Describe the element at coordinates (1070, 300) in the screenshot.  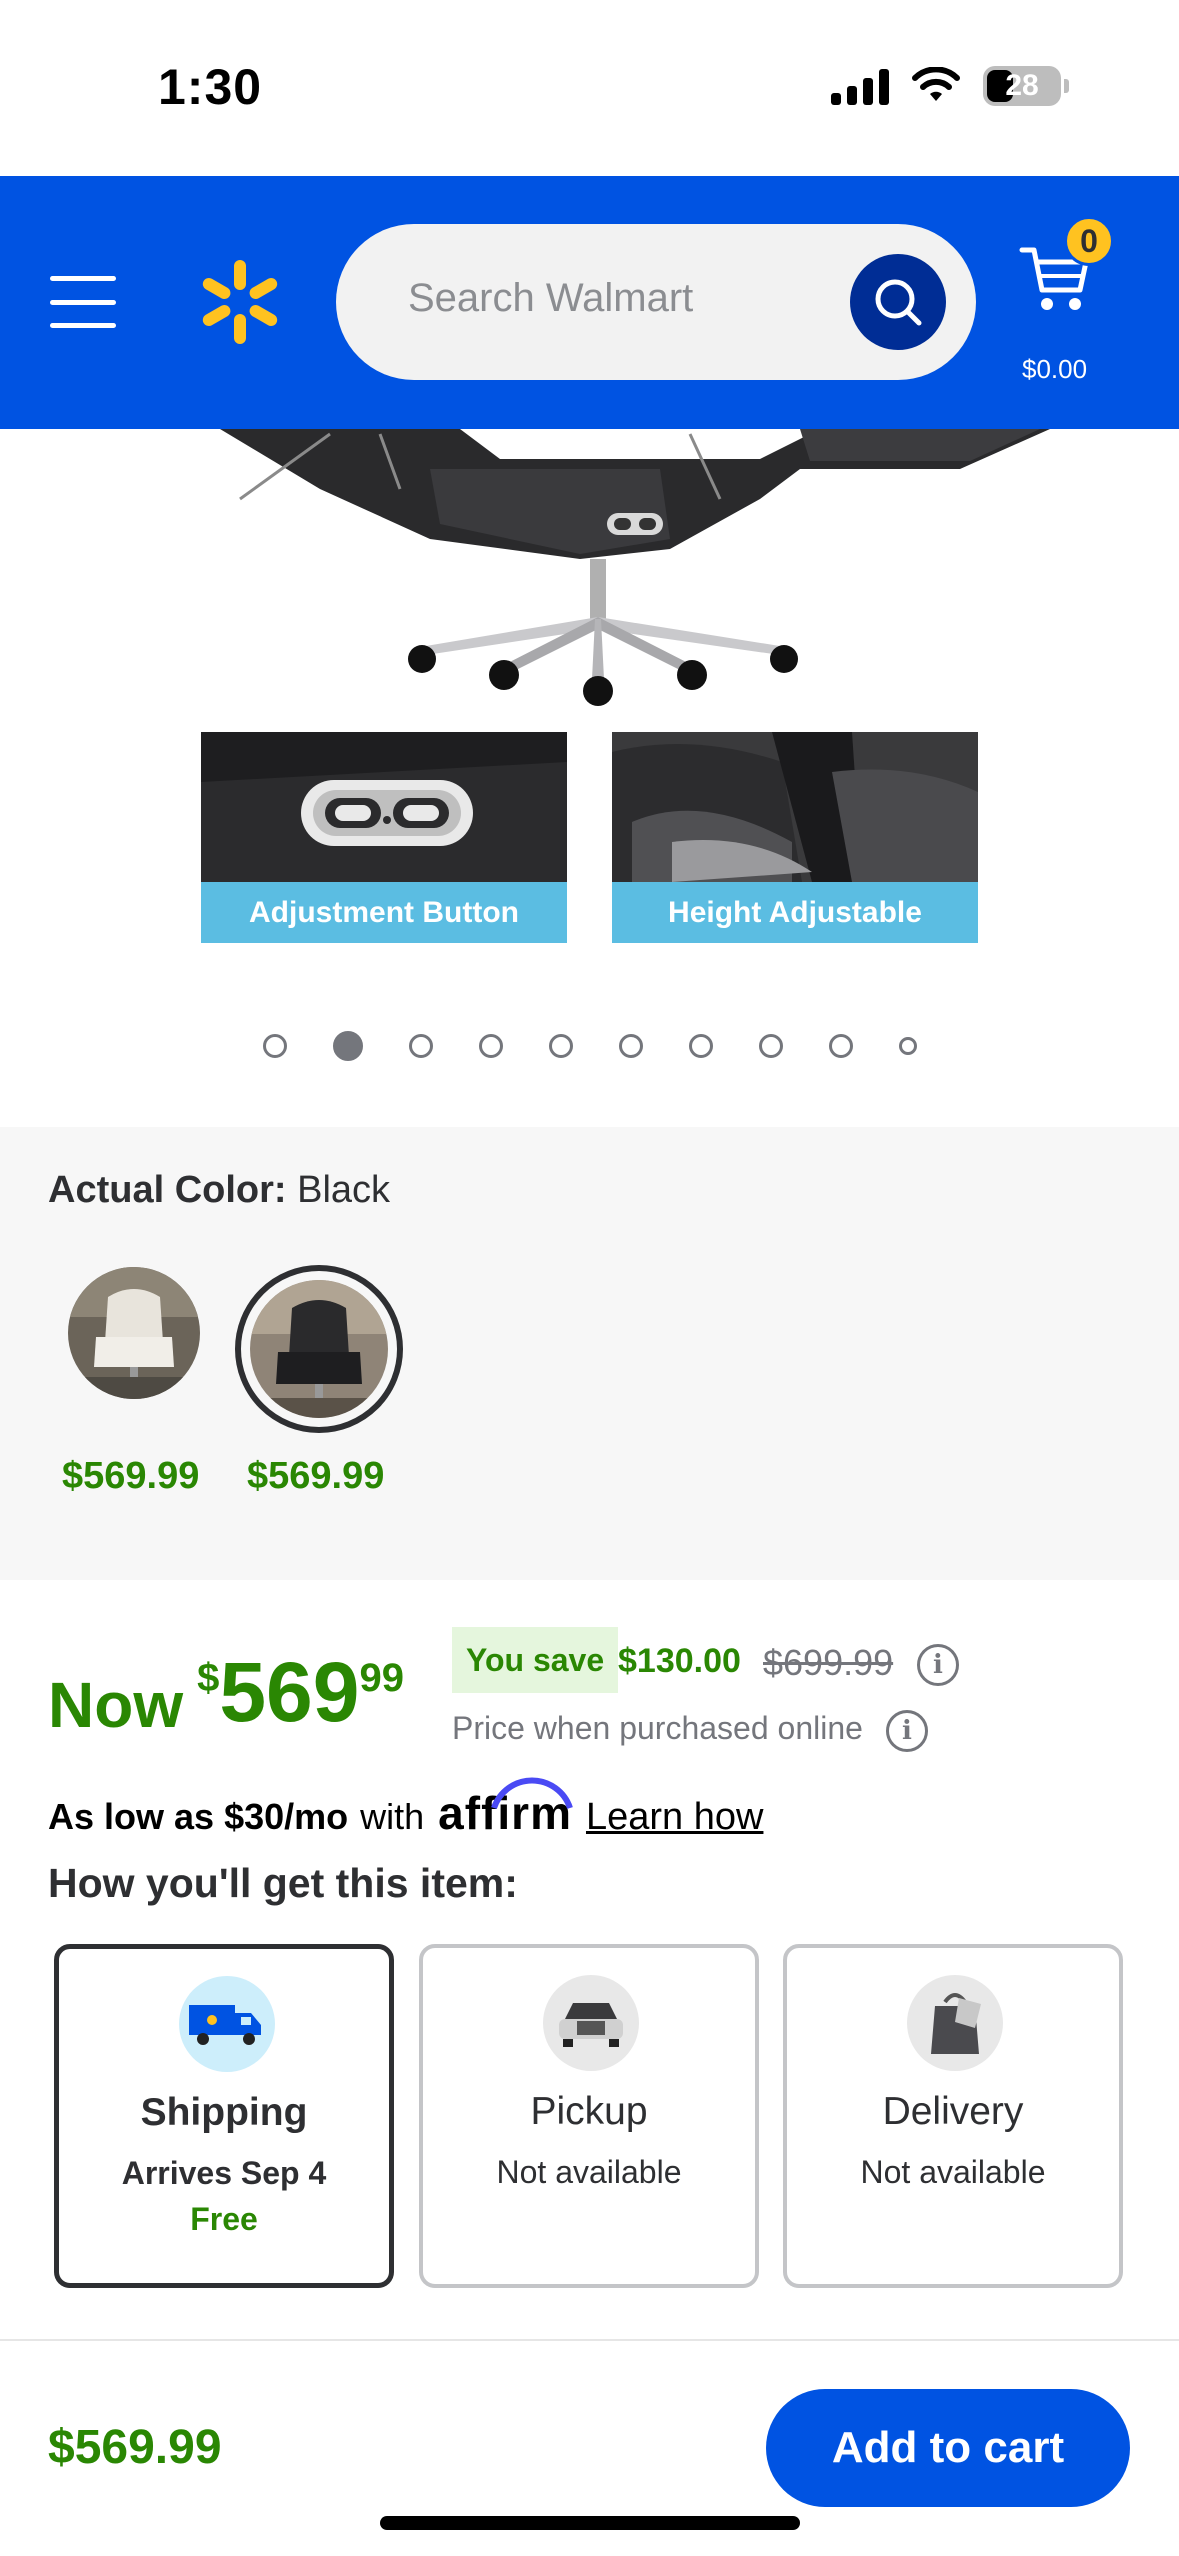
I see `cart-button: 0 $0.00` at that location.